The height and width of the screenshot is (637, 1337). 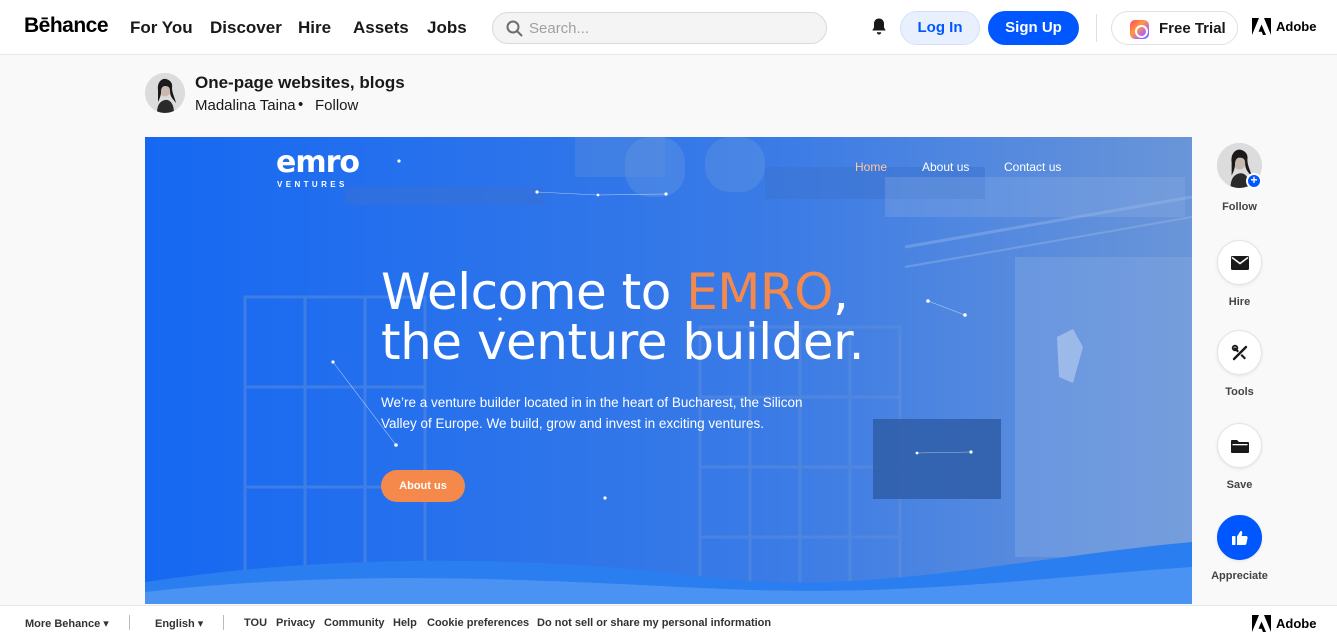 I want to click on hire-circle, so click(x=1239, y=262).